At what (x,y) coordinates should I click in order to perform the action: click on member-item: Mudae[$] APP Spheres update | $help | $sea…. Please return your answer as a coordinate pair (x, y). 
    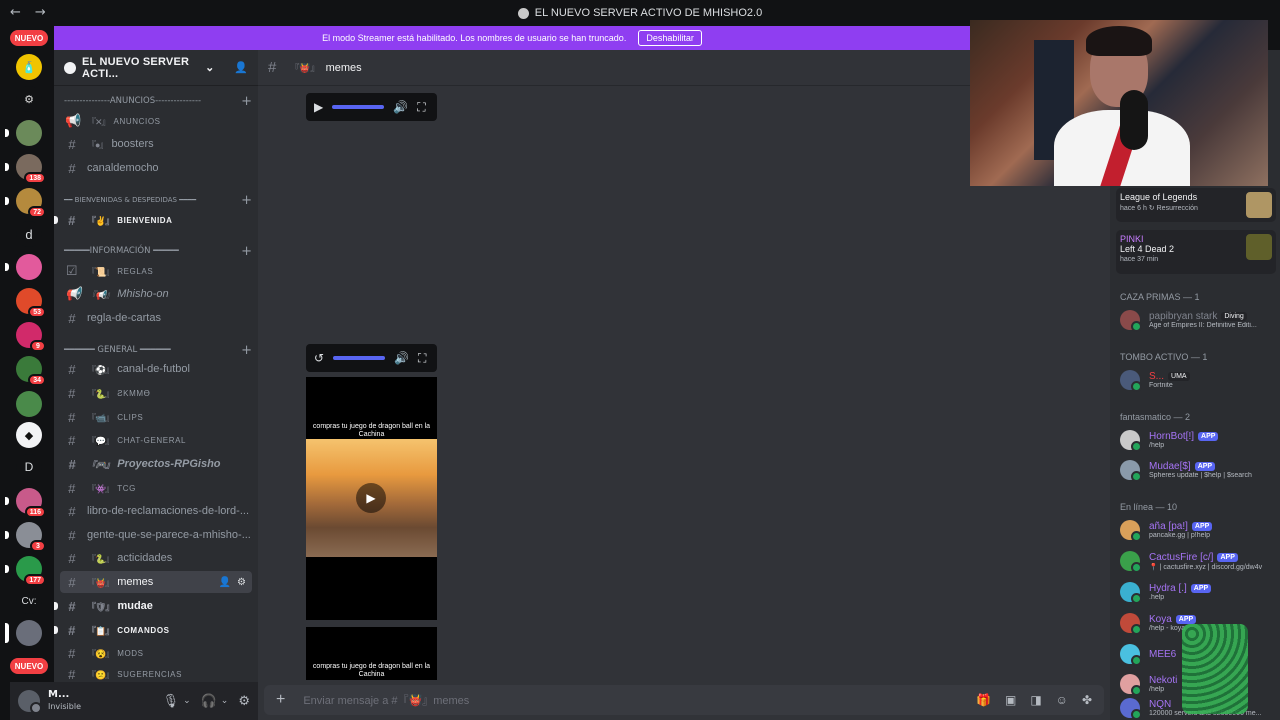
    Looking at the image, I should click on (1199, 470).